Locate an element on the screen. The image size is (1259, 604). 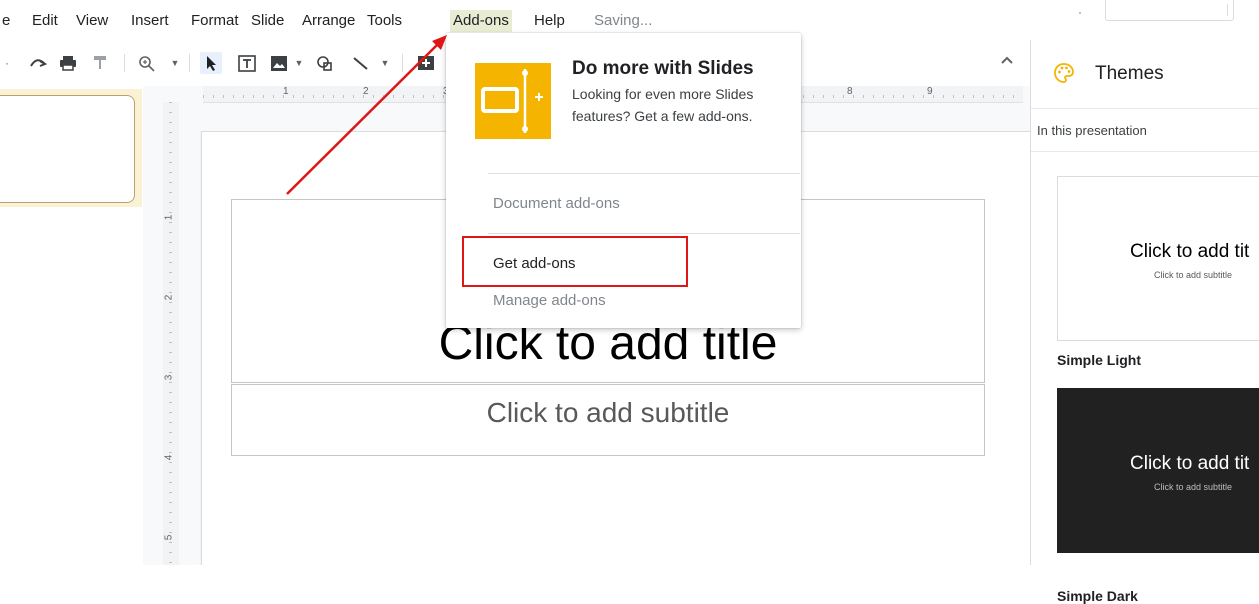
filmstrip is located at coordinates (71, 325).